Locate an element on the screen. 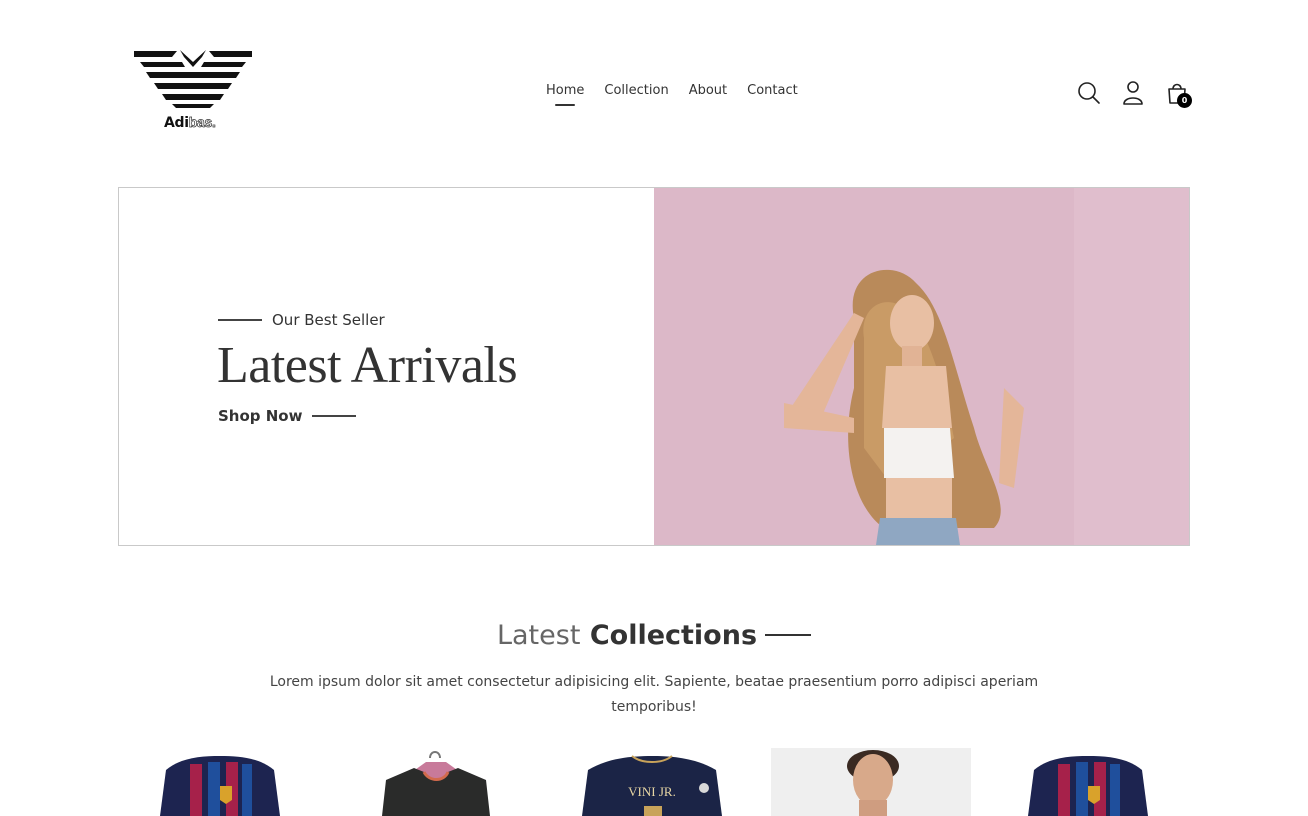  search-button is located at coordinates (1089, 93).